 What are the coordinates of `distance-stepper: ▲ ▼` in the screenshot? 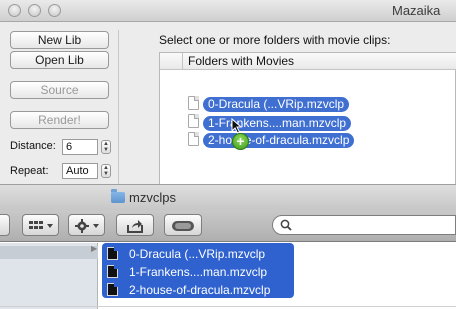 It's located at (106, 147).